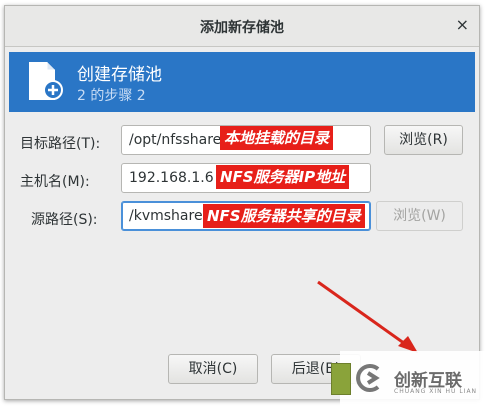  Describe the element at coordinates (341, 379) in the screenshot. I see `watermark-sticker` at that location.